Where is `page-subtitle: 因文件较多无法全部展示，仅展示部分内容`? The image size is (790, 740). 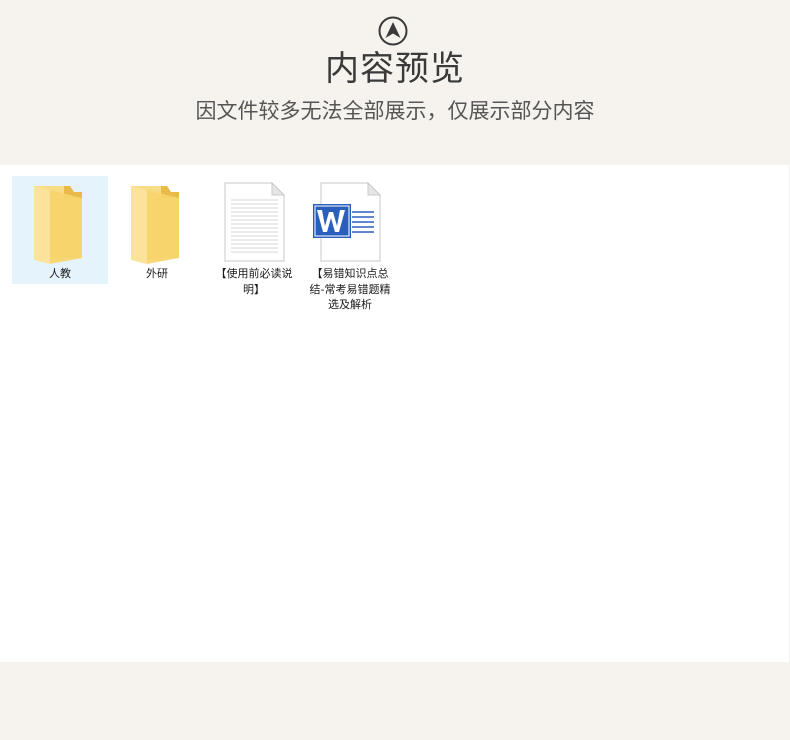
page-subtitle: 因文件较多无法全部展示，仅展示部分内容 is located at coordinates (395, 111).